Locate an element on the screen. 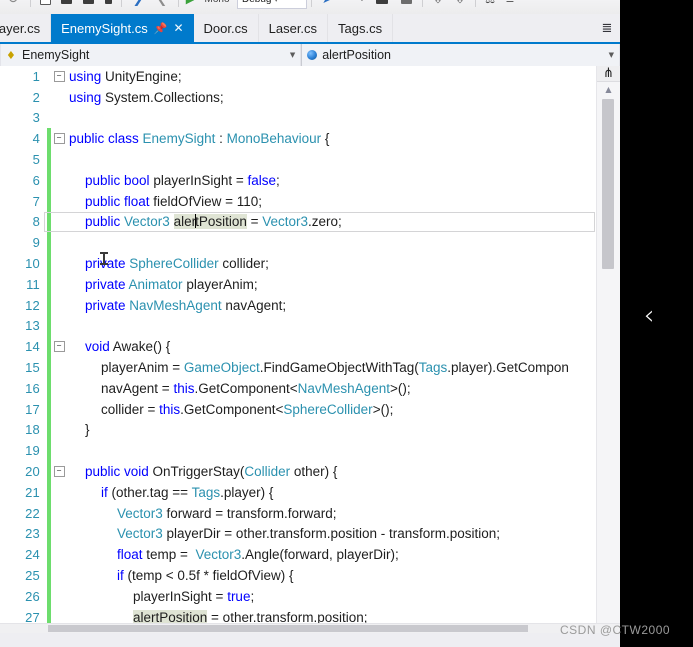 The width and height of the screenshot is (693, 647). tab-overflow-icon: ≣ is located at coordinates (607, 28).